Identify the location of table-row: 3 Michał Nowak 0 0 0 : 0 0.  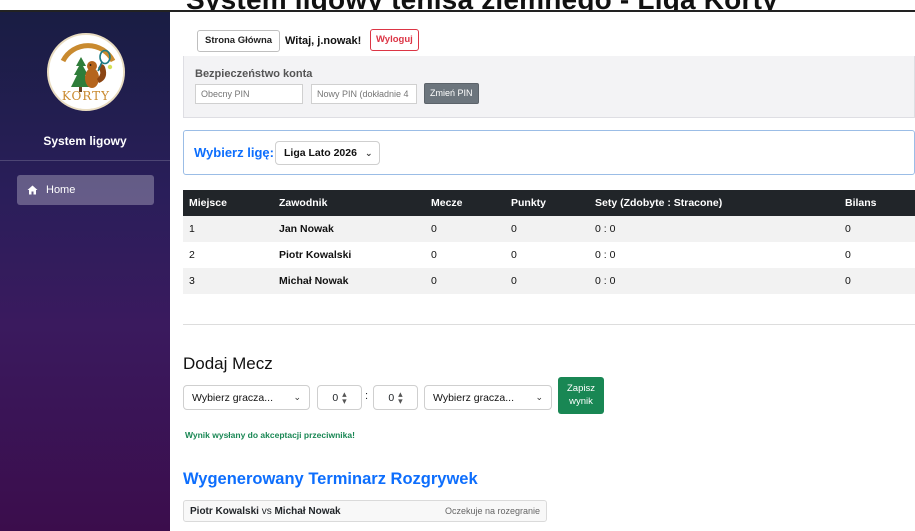
(549, 281).